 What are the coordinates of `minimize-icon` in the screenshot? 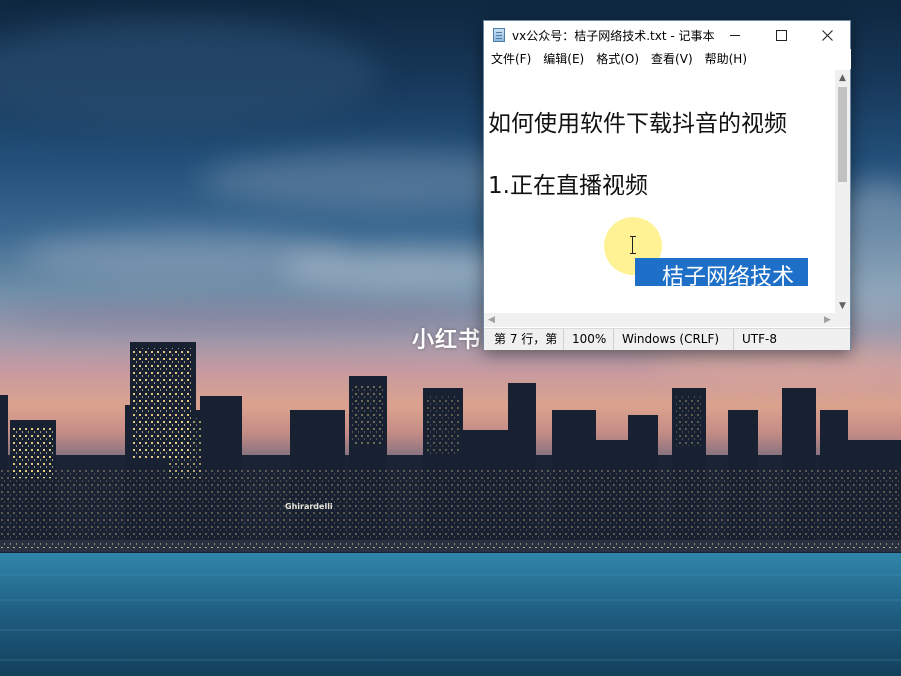 It's located at (735, 35).